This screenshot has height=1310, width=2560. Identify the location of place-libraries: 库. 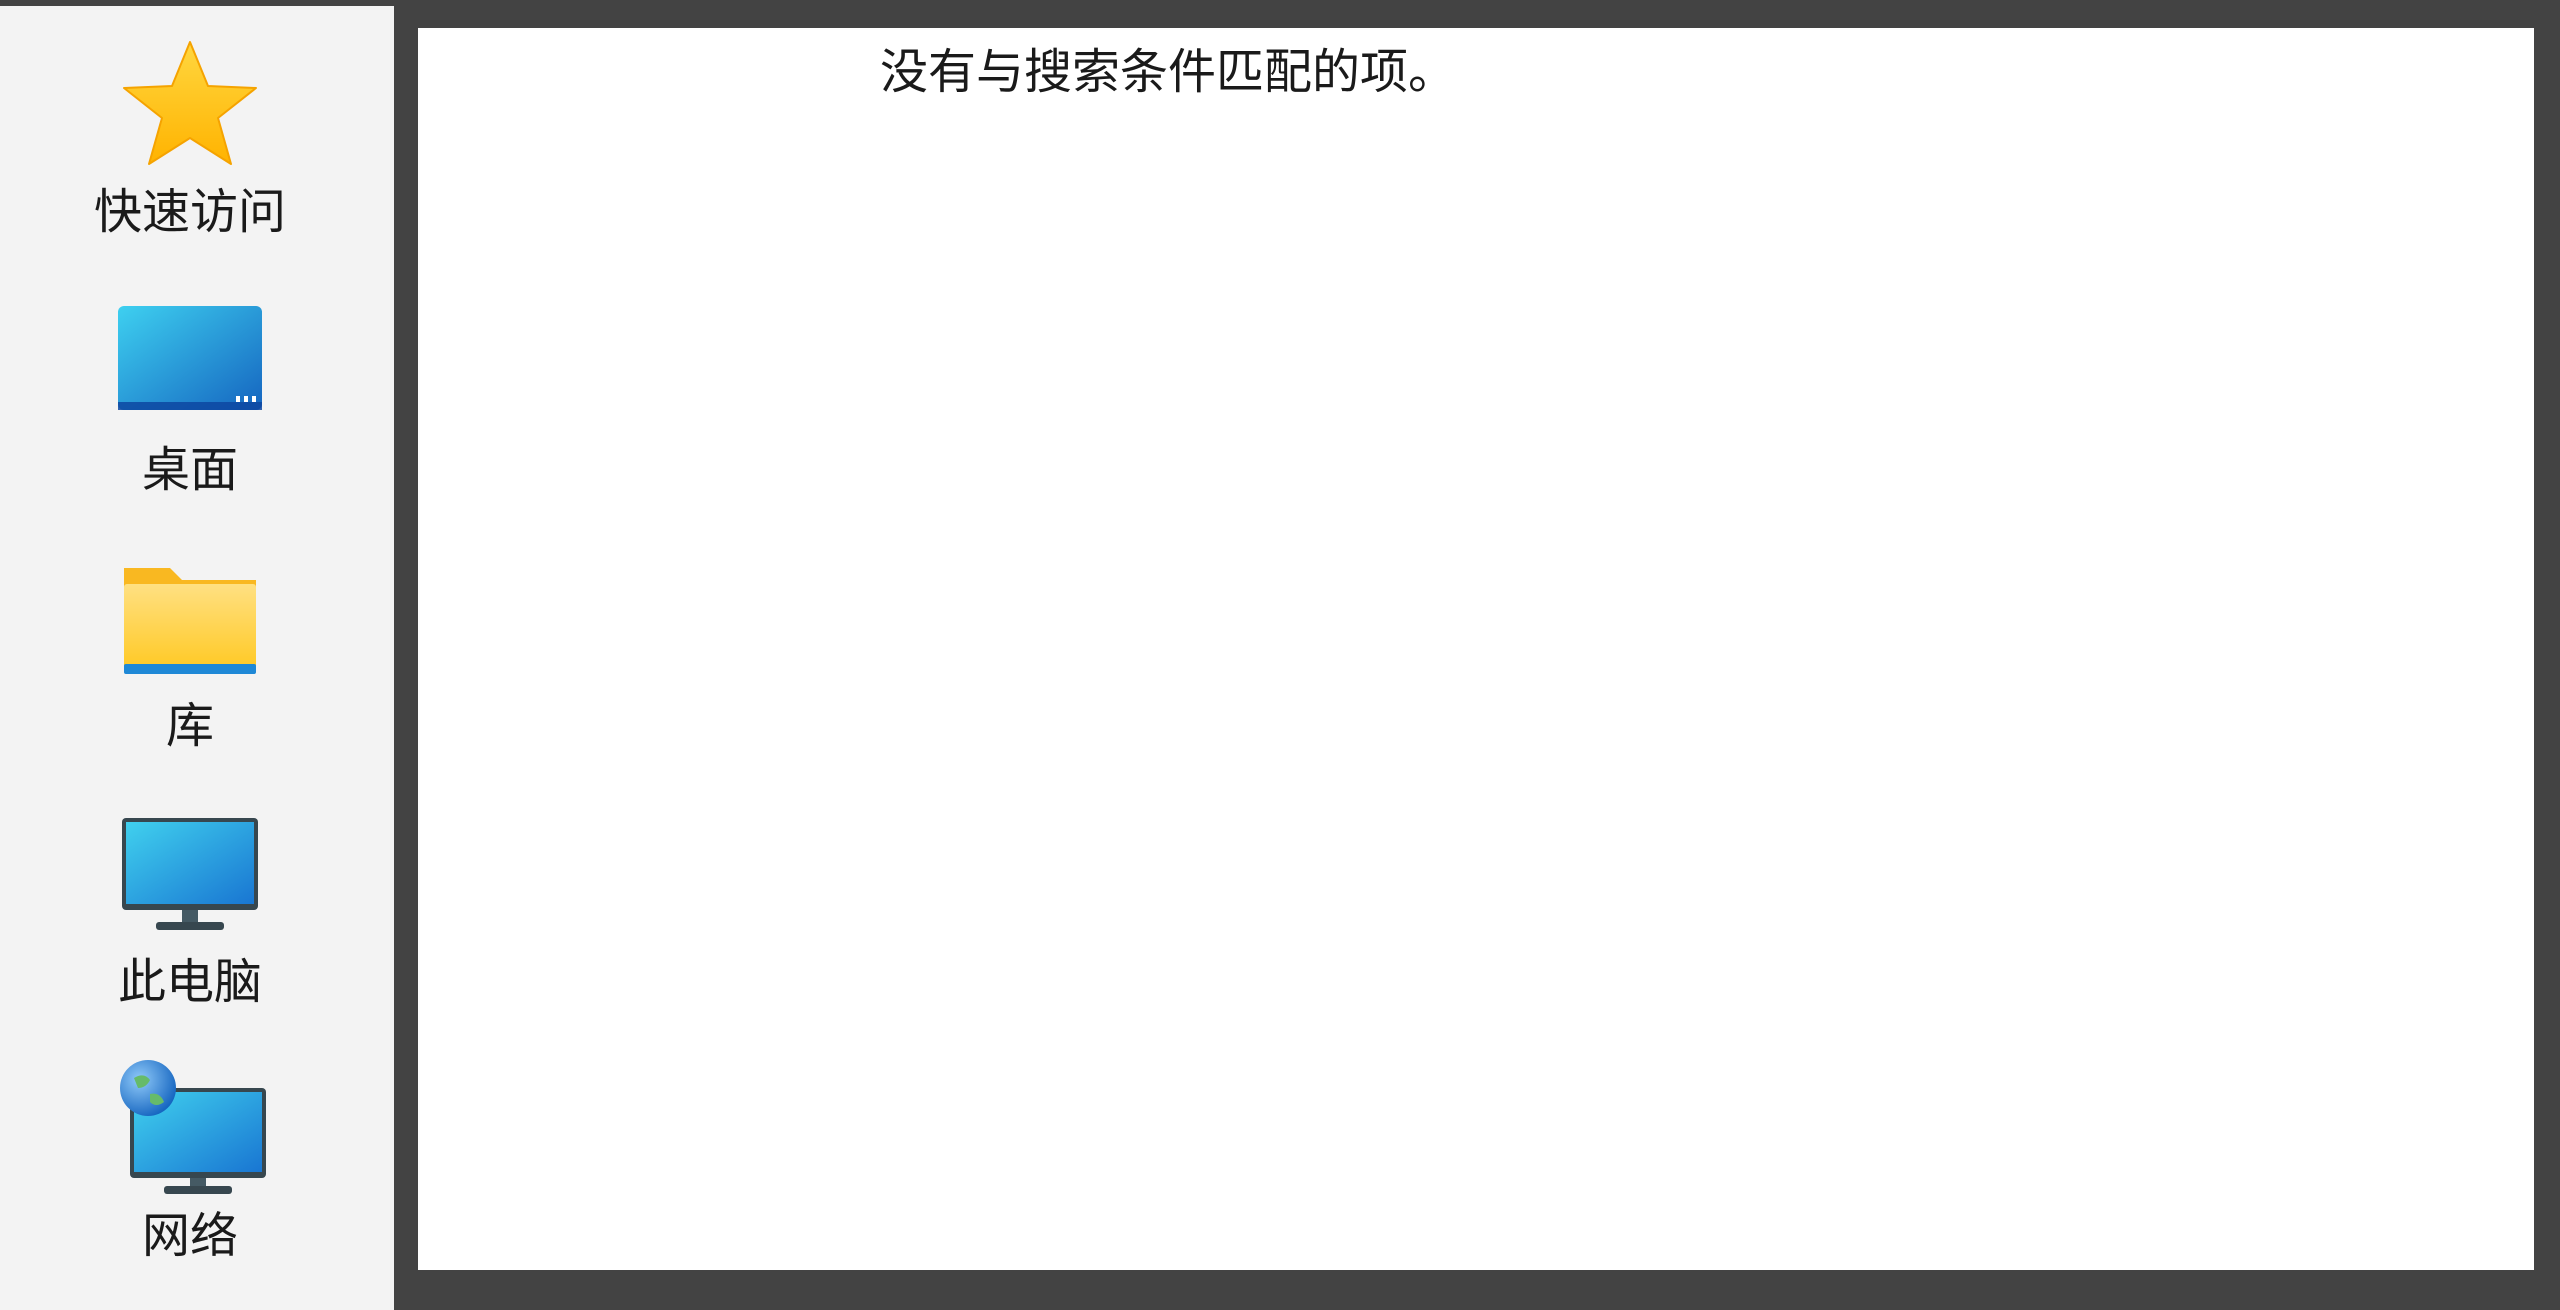
(190, 665).